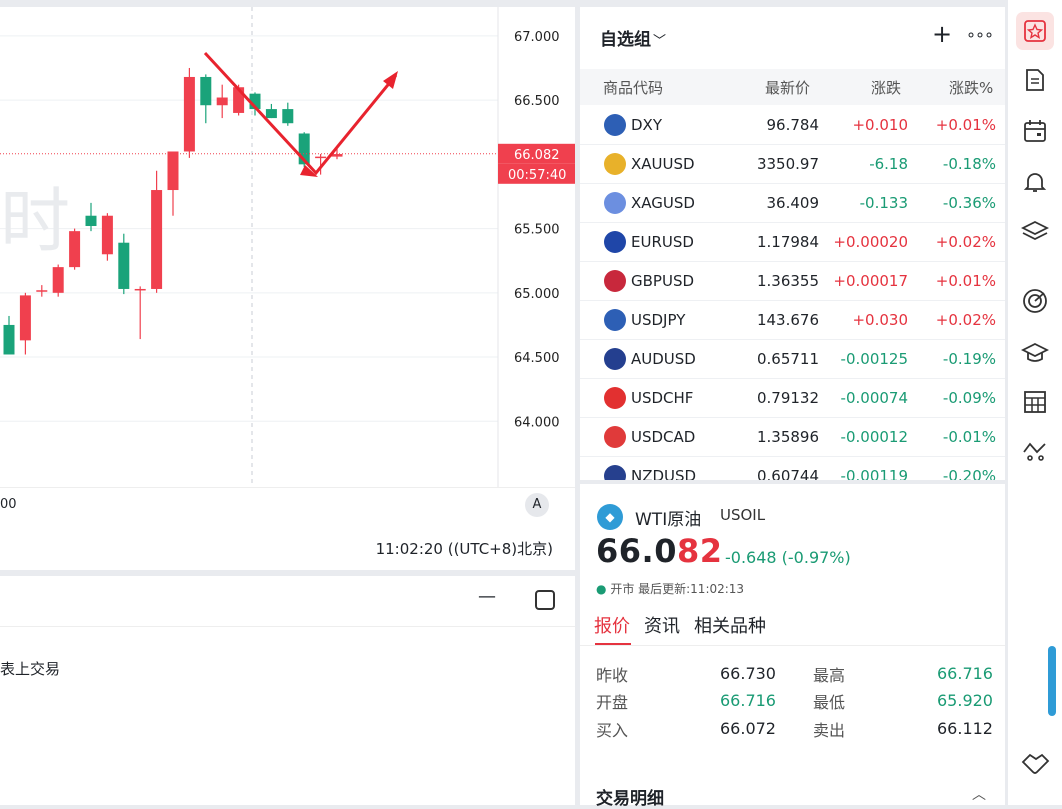  I want to click on watchlist-group-selector: 自选组 ﹀, so click(633, 37).